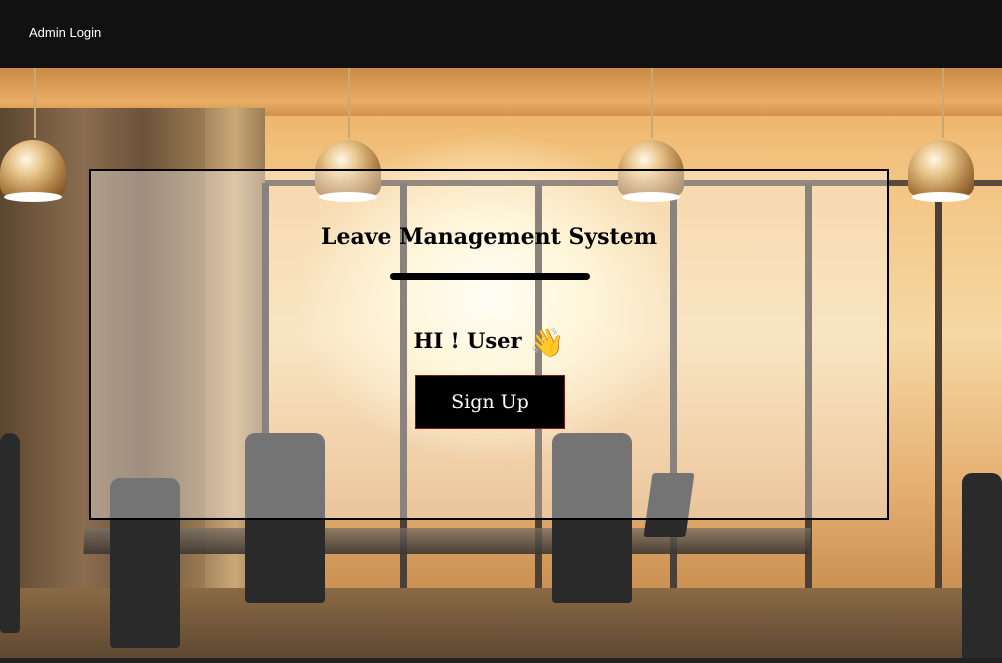 The height and width of the screenshot is (663, 1002). What do you see at coordinates (467, 340) in the screenshot?
I see `greeting-text: HI ! User` at bounding box center [467, 340].